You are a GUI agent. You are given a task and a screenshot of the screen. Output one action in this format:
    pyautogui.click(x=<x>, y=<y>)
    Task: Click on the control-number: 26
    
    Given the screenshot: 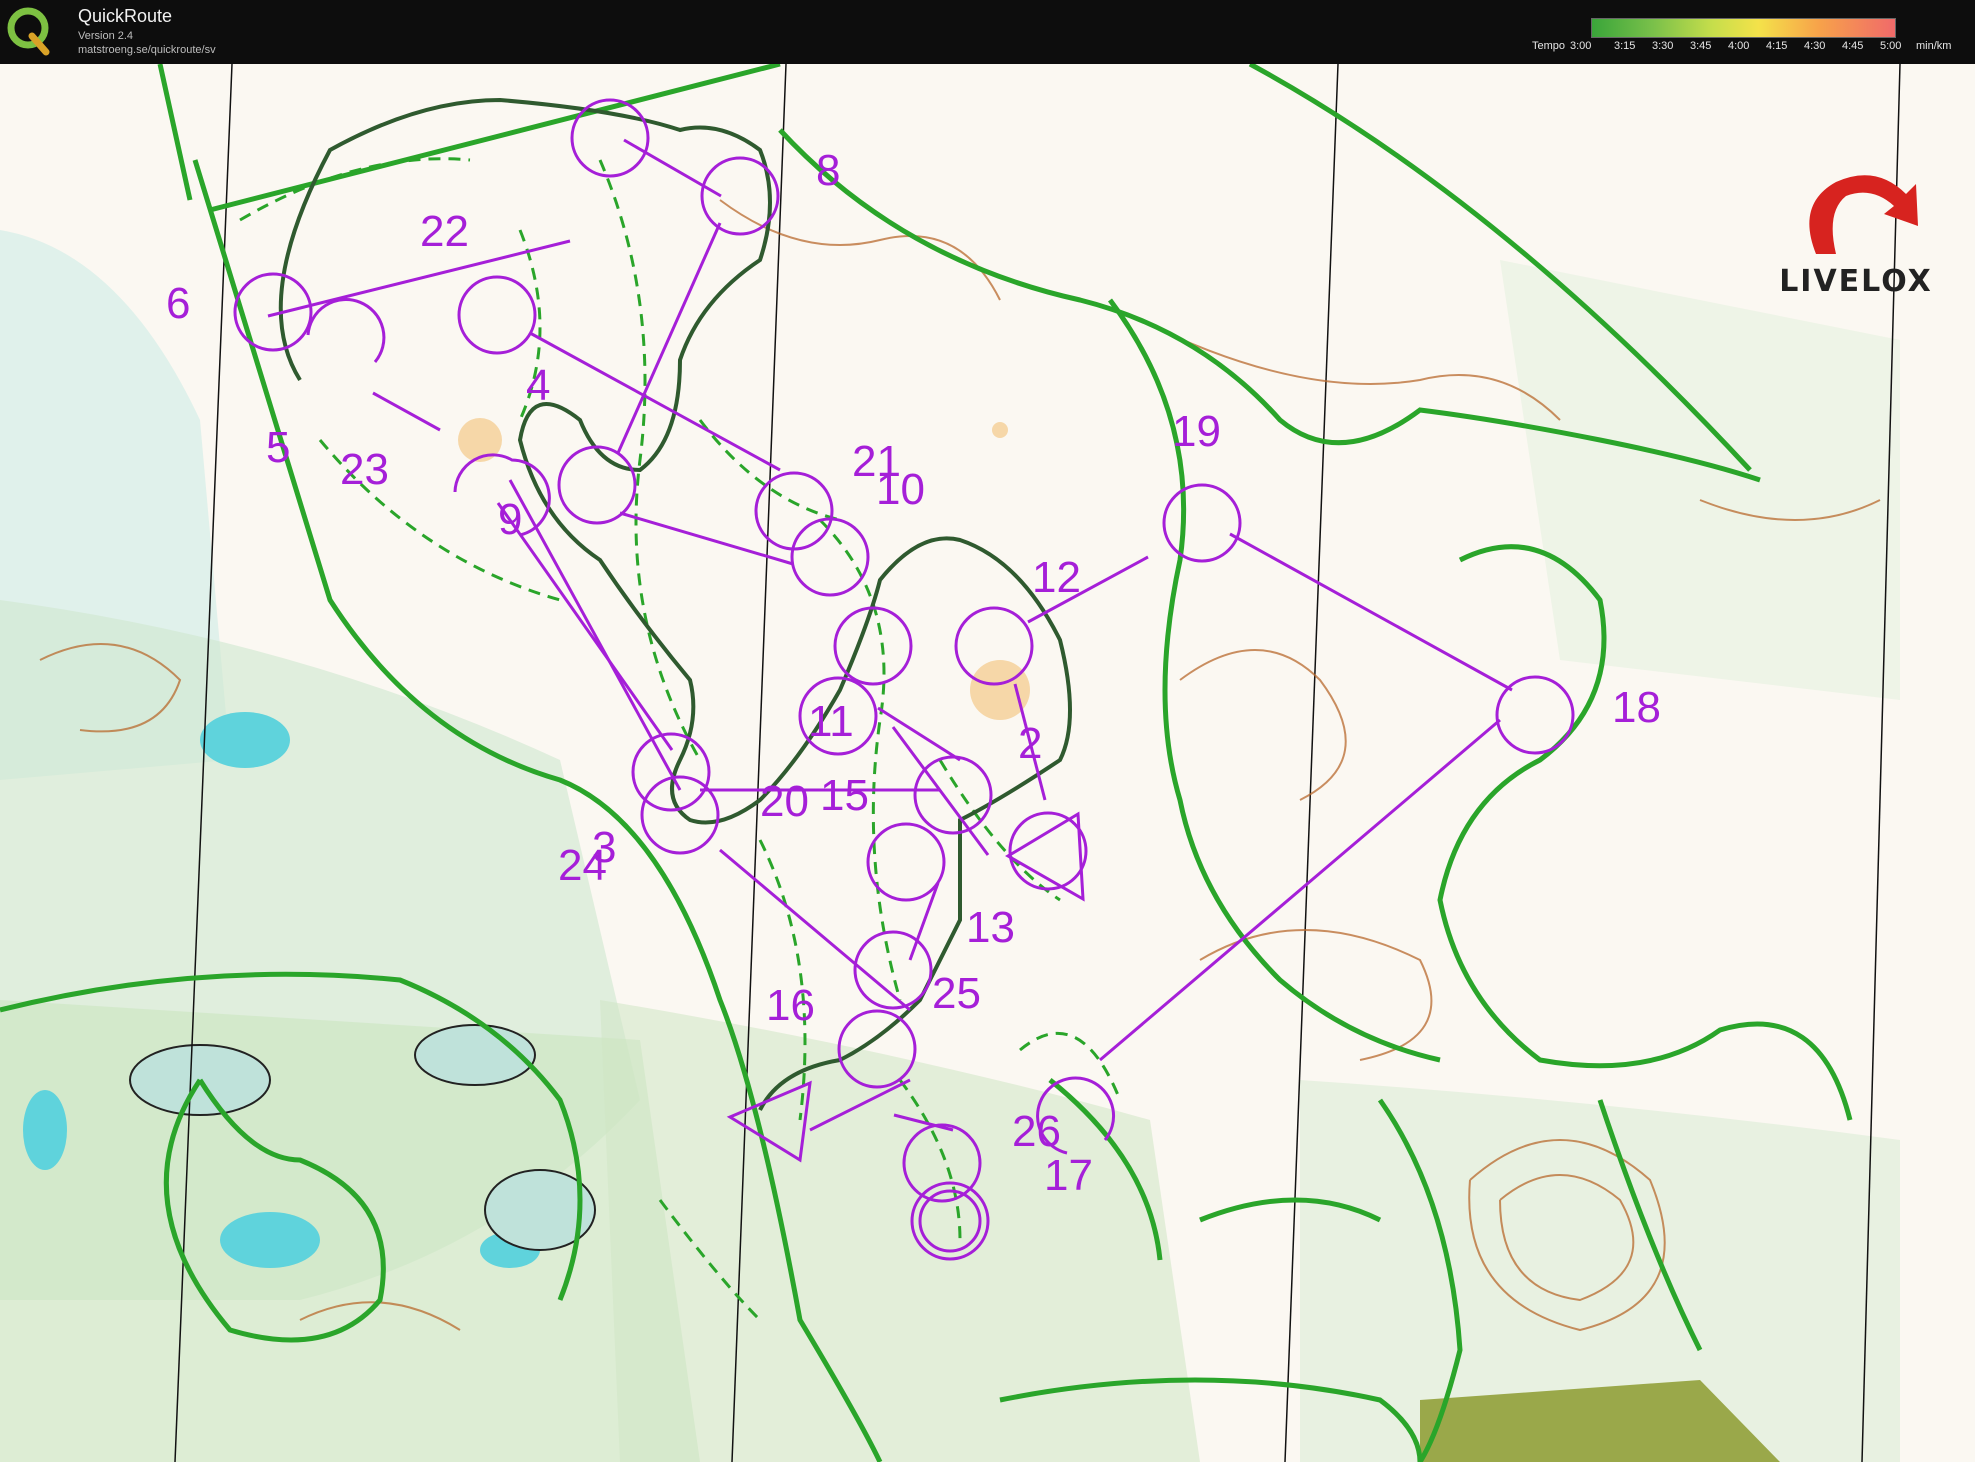 What is the action you would take?
    pyautogui.click(x=1036, y=1131)
    